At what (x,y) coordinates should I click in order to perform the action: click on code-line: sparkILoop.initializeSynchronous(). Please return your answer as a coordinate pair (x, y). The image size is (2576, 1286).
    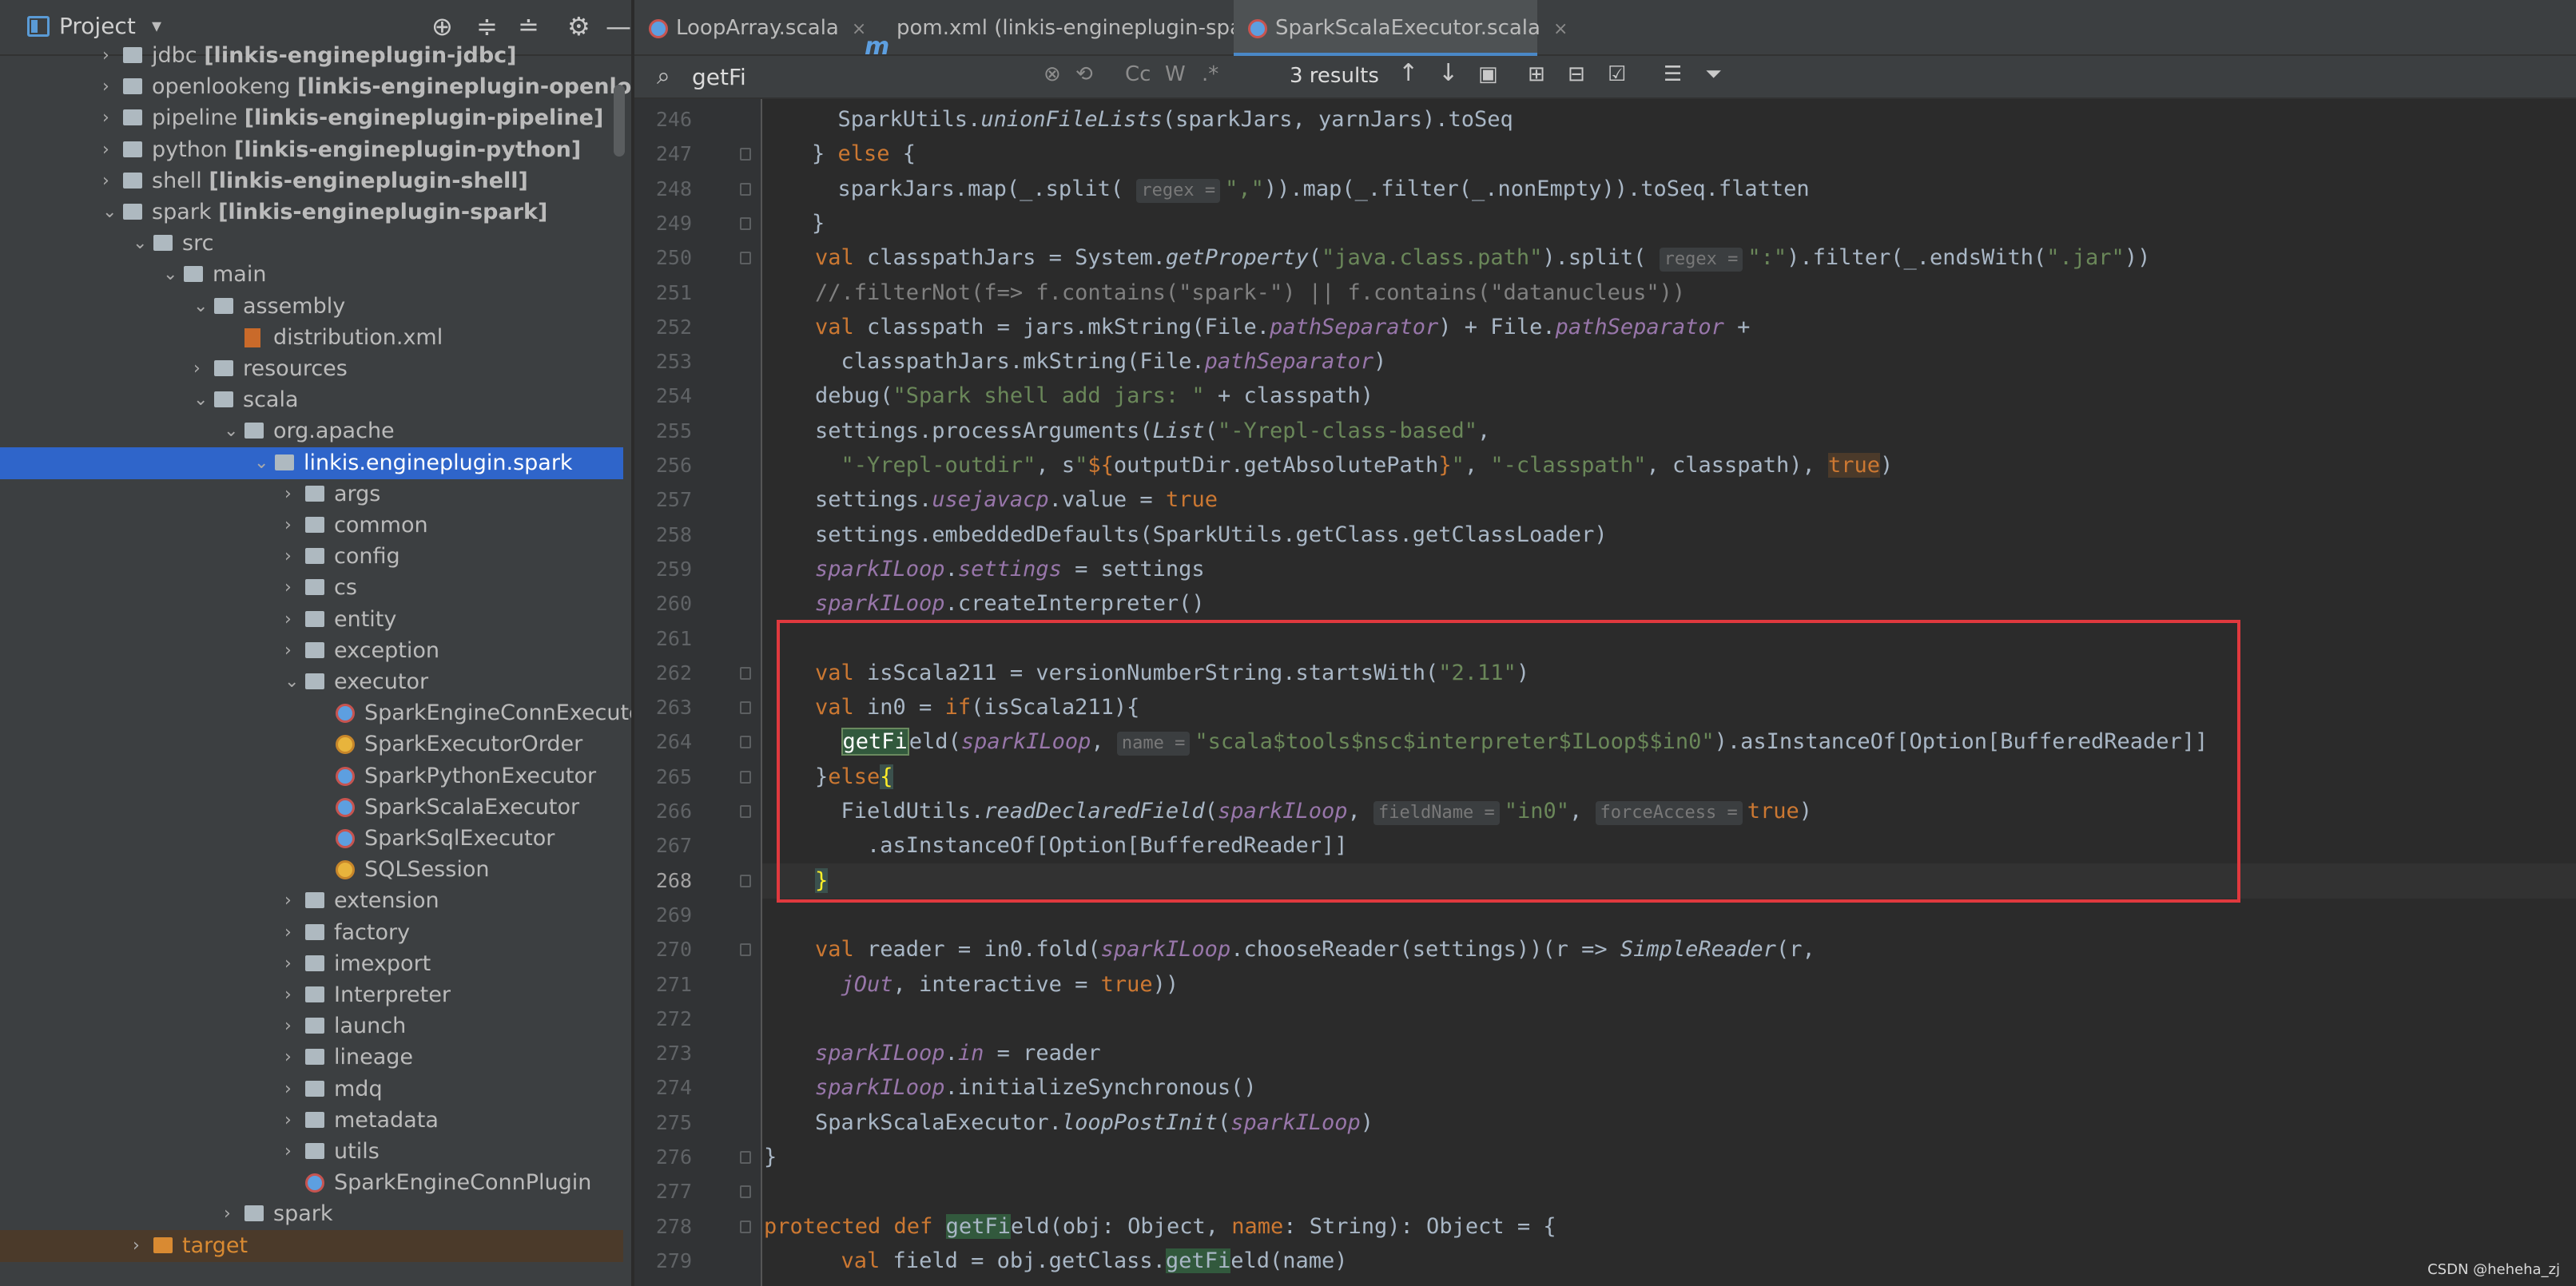
    Looking at the image, I should click on (1023, 1087).